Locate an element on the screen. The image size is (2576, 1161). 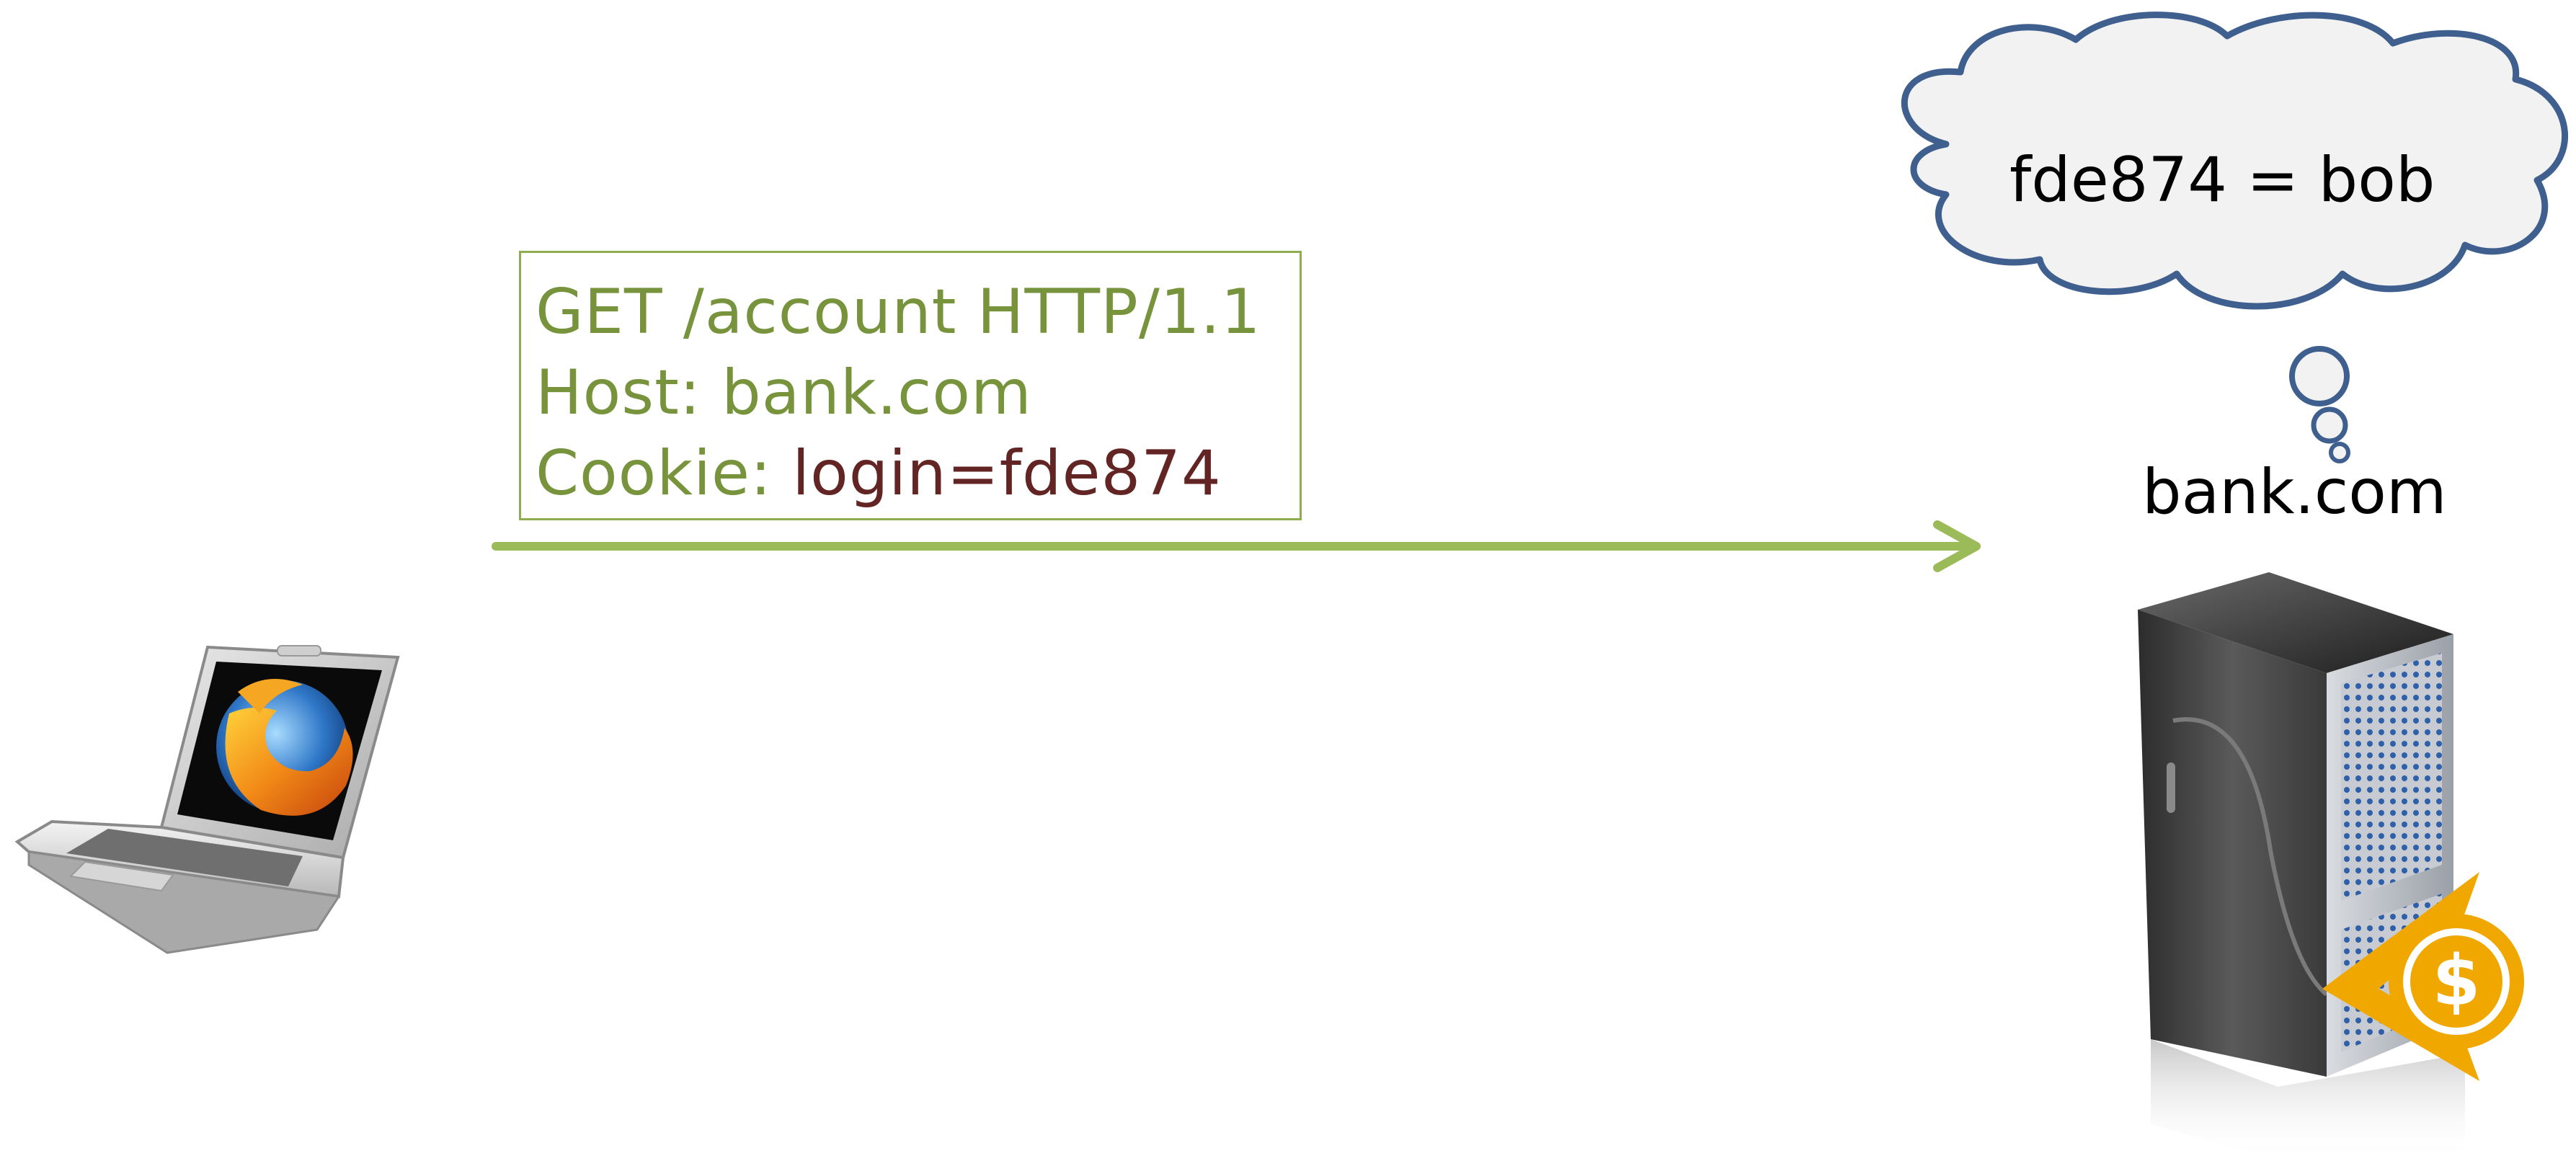
host-header: Host: bank.com is located at coordinates (784, 393).